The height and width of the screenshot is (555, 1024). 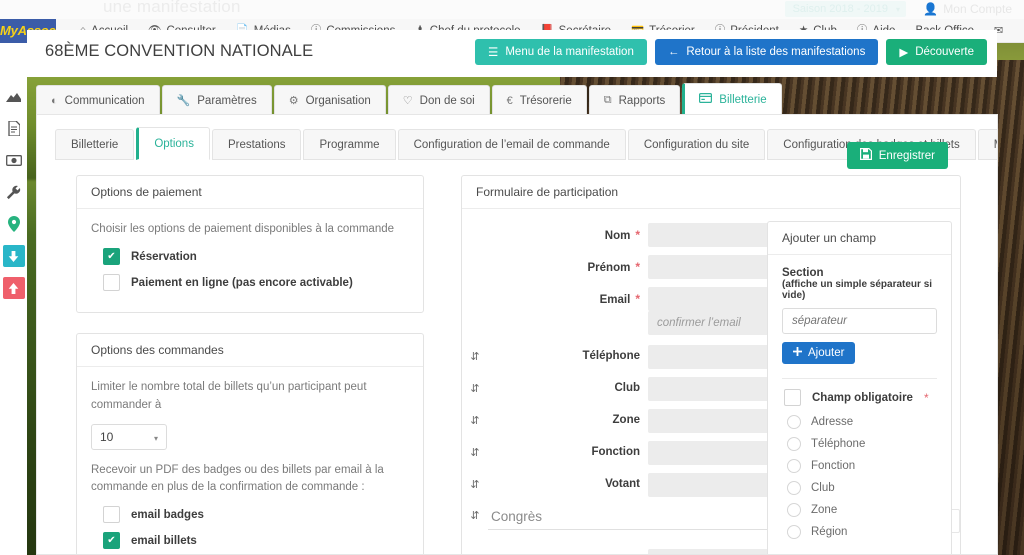 What do you see at coordinates (561, 52) in the screenshot?
I see `menu-manifestation-button: ☰ Menu de la manifestation` at bounding box center [561, 52].